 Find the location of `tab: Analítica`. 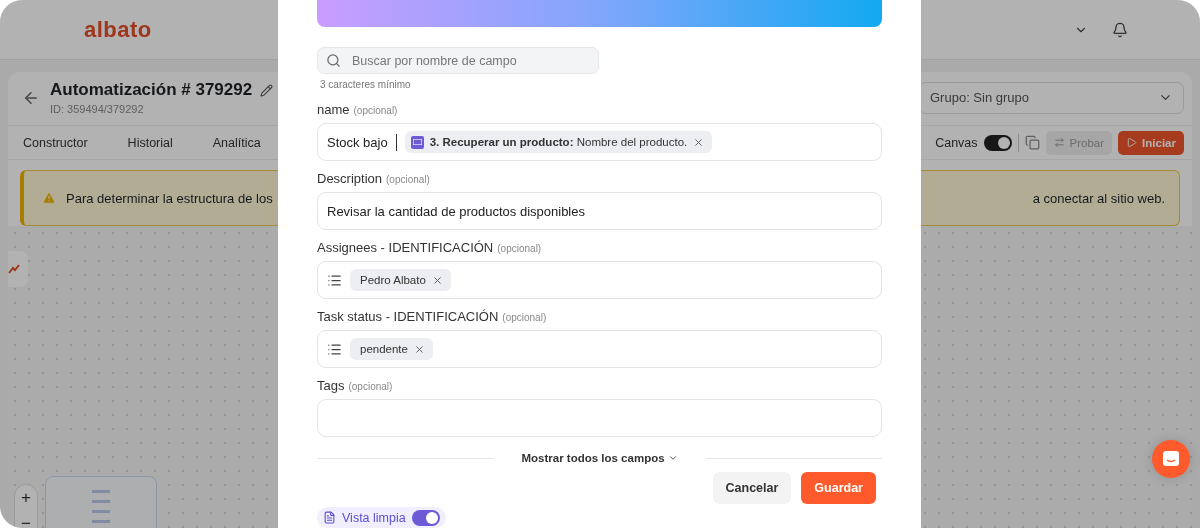

tab: Analítica is located at coordinates (236, 142).